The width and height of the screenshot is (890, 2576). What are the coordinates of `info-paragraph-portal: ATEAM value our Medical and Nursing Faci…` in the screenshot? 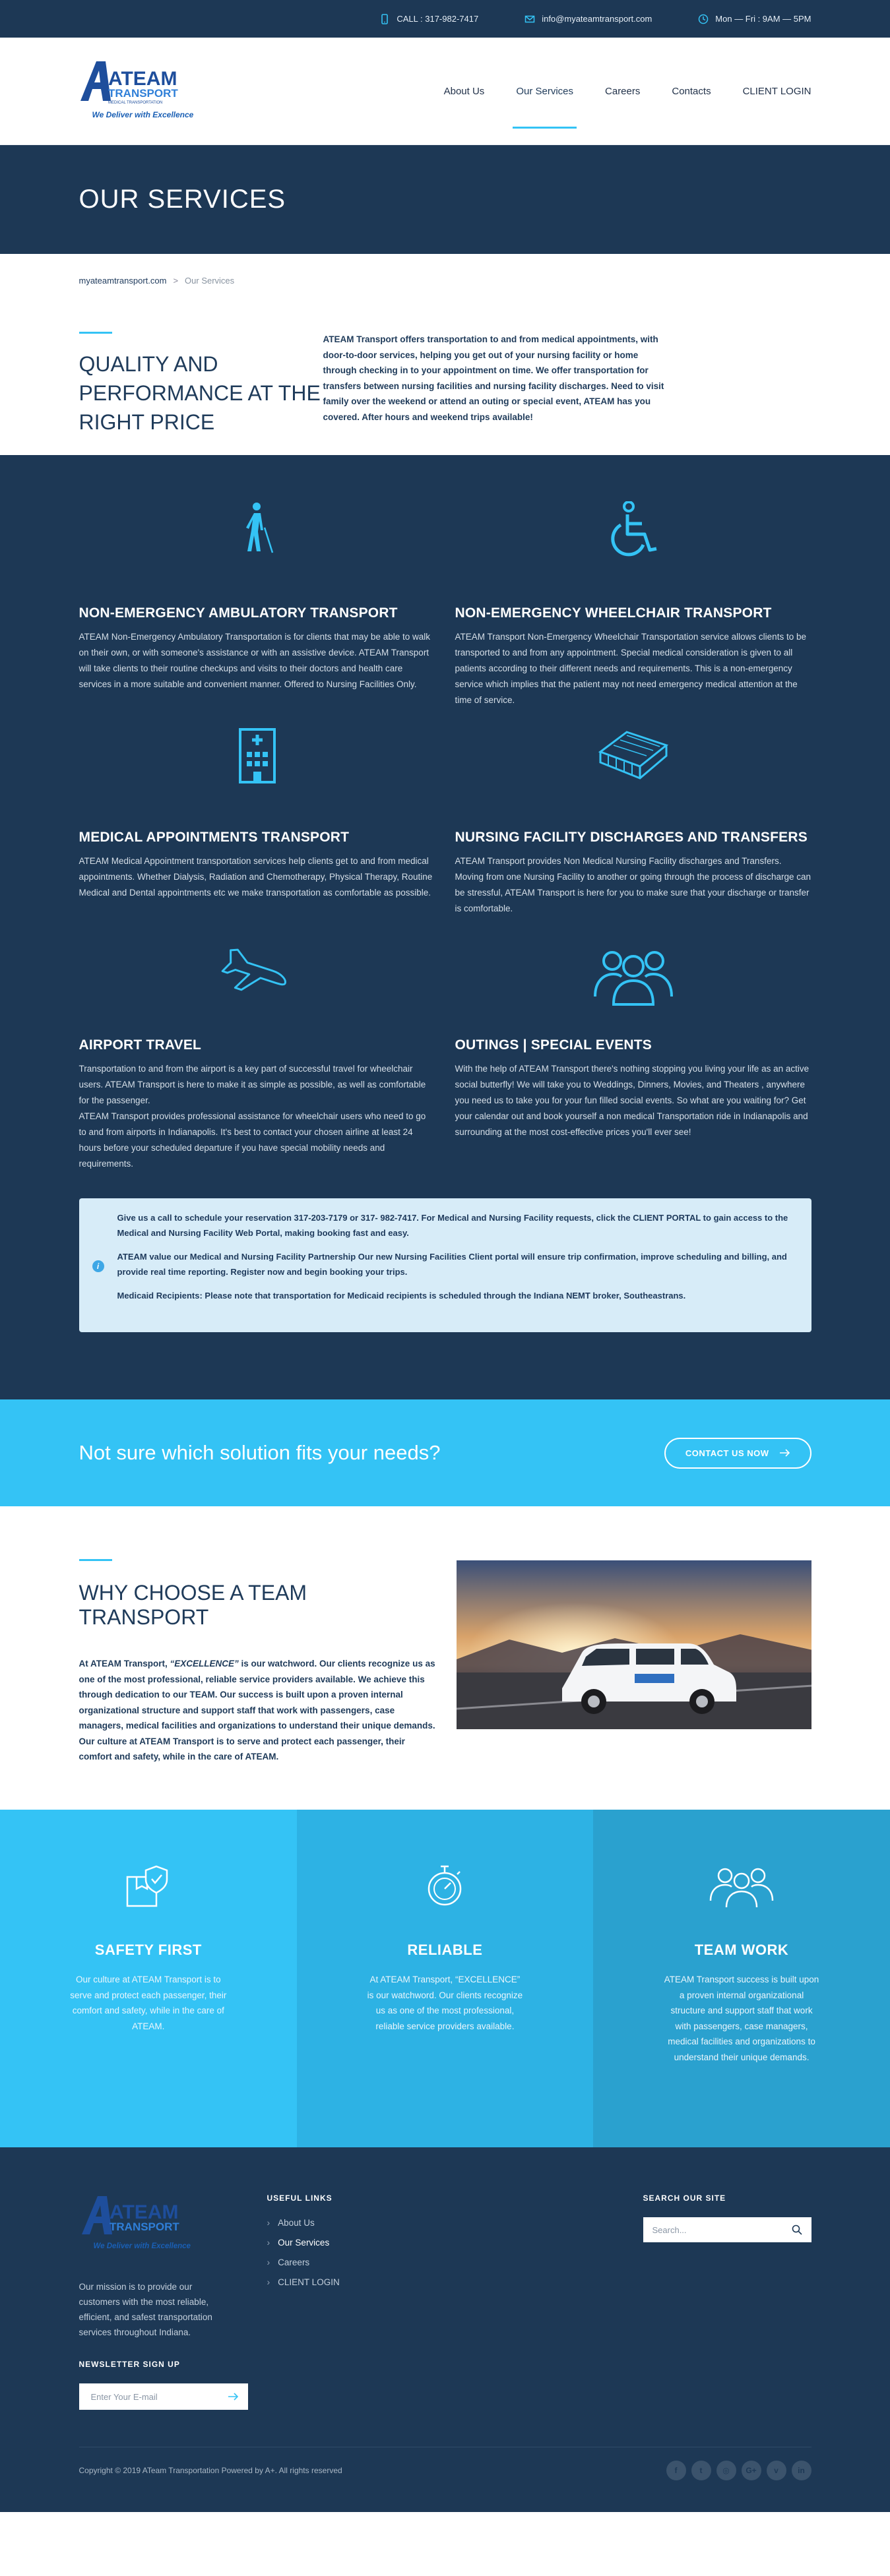 It's located at (452, 1264).